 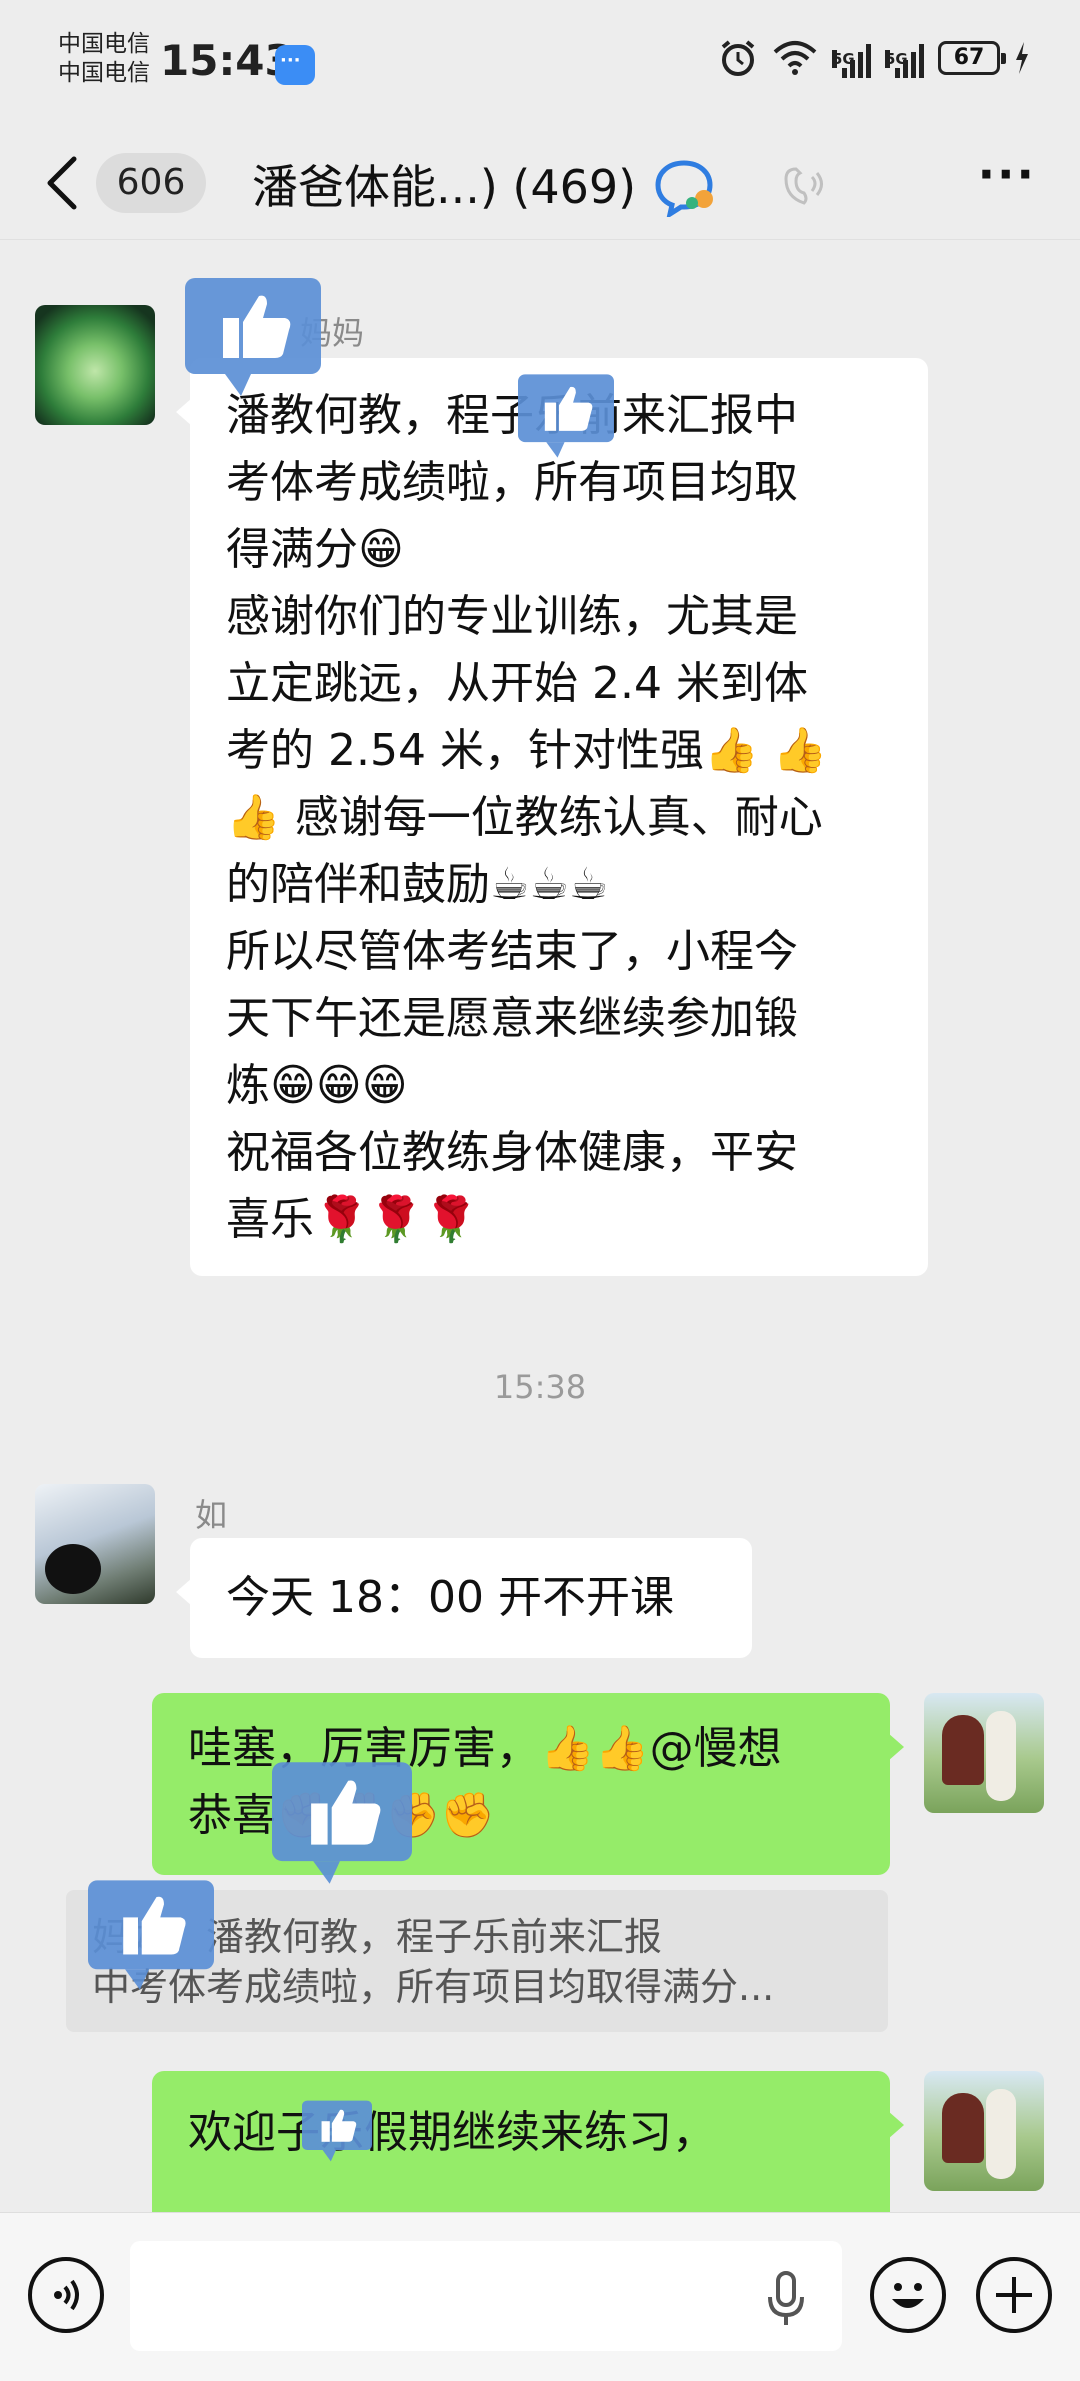 I want to click on wifi-icon, so click(x=795, y=58).